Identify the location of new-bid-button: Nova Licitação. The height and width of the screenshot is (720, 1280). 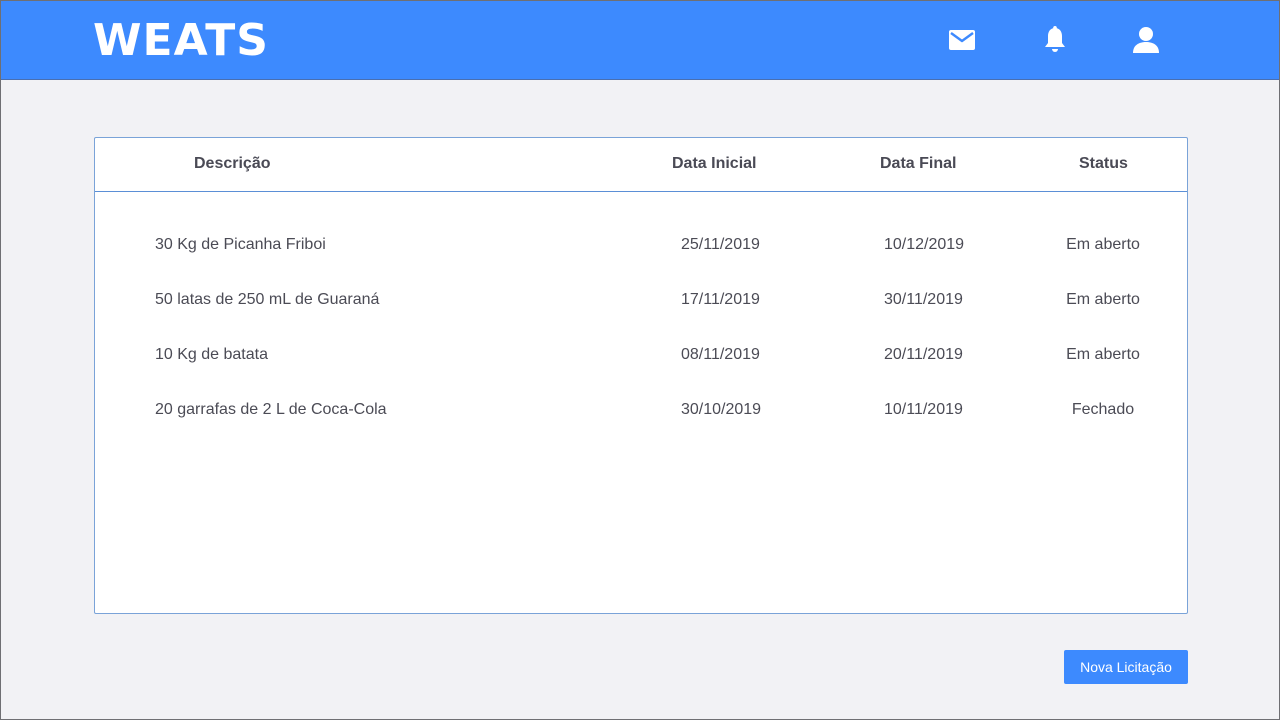
(1126, 667).